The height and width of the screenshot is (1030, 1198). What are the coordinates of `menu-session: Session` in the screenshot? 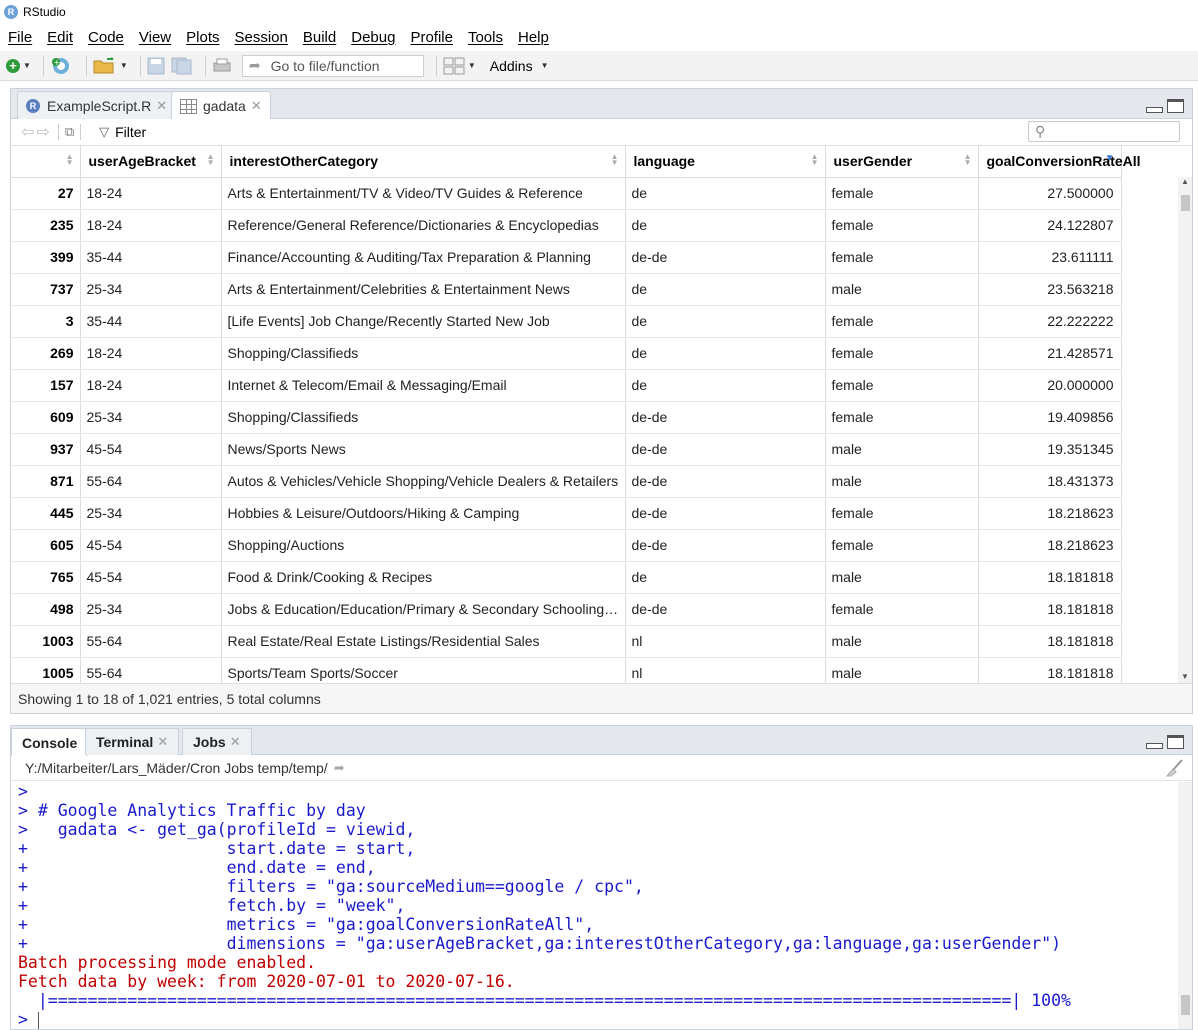 It's located at (261, 37).